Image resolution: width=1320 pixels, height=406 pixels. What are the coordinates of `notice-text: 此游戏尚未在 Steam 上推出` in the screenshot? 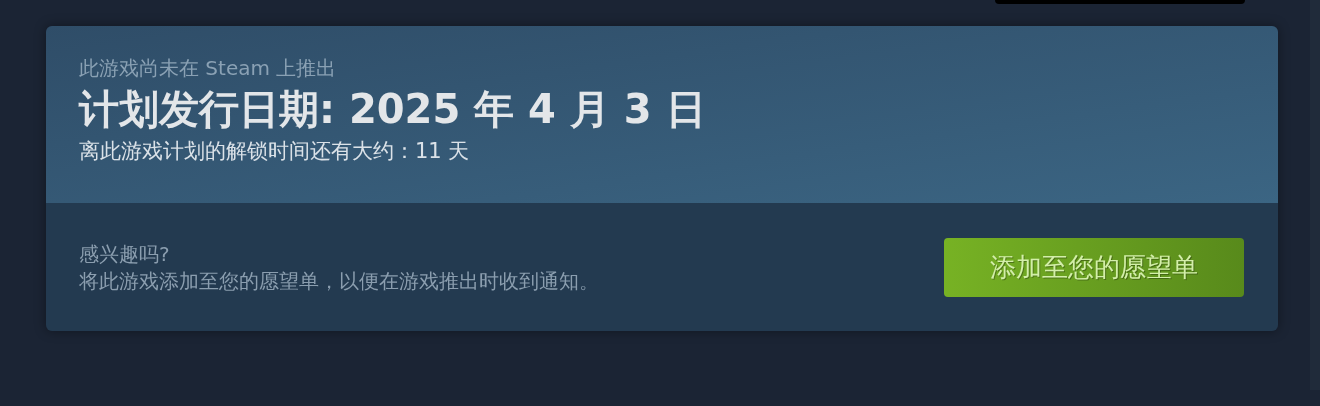 It's located at (208, 68).